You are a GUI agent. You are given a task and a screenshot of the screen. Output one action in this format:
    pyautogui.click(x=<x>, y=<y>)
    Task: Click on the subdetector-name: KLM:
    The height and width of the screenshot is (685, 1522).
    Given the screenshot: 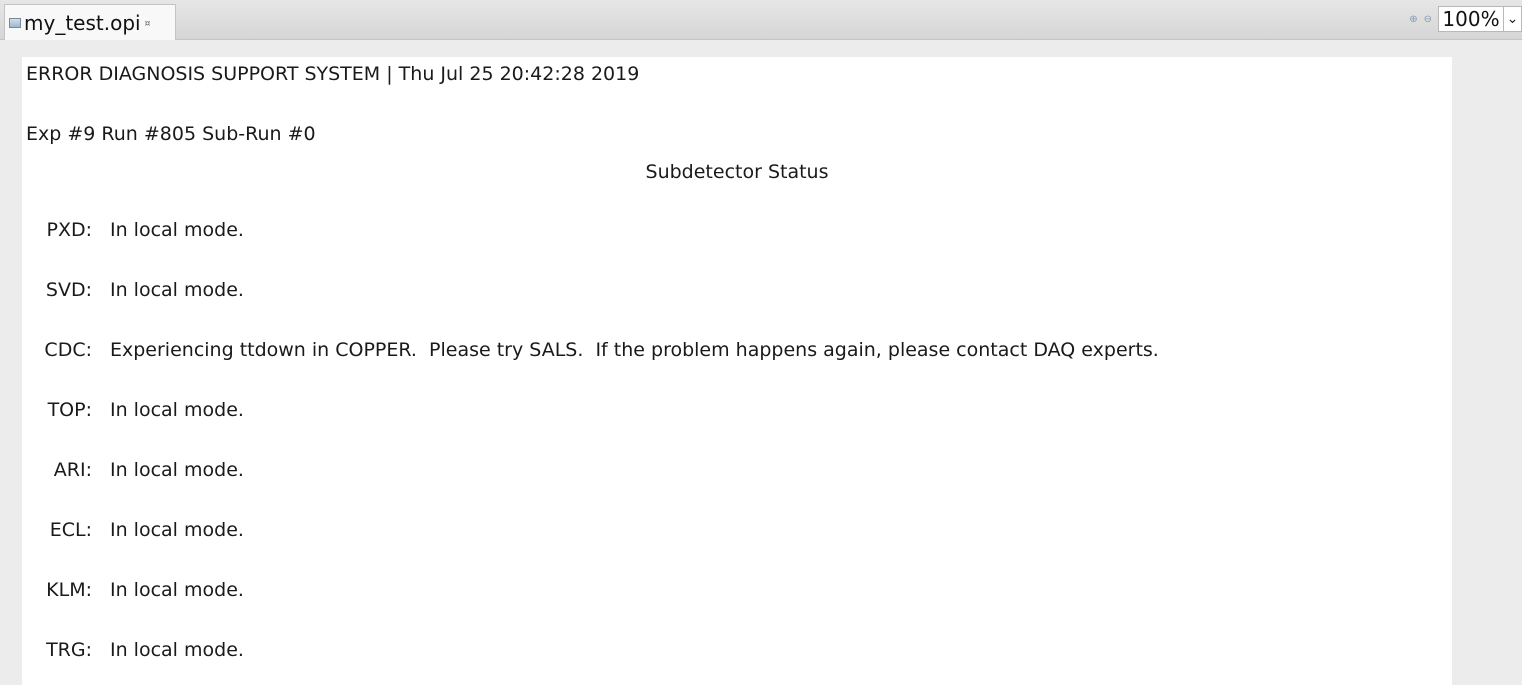 What is the action you would take?
    pyautogui.click(x=69, y=590)
    